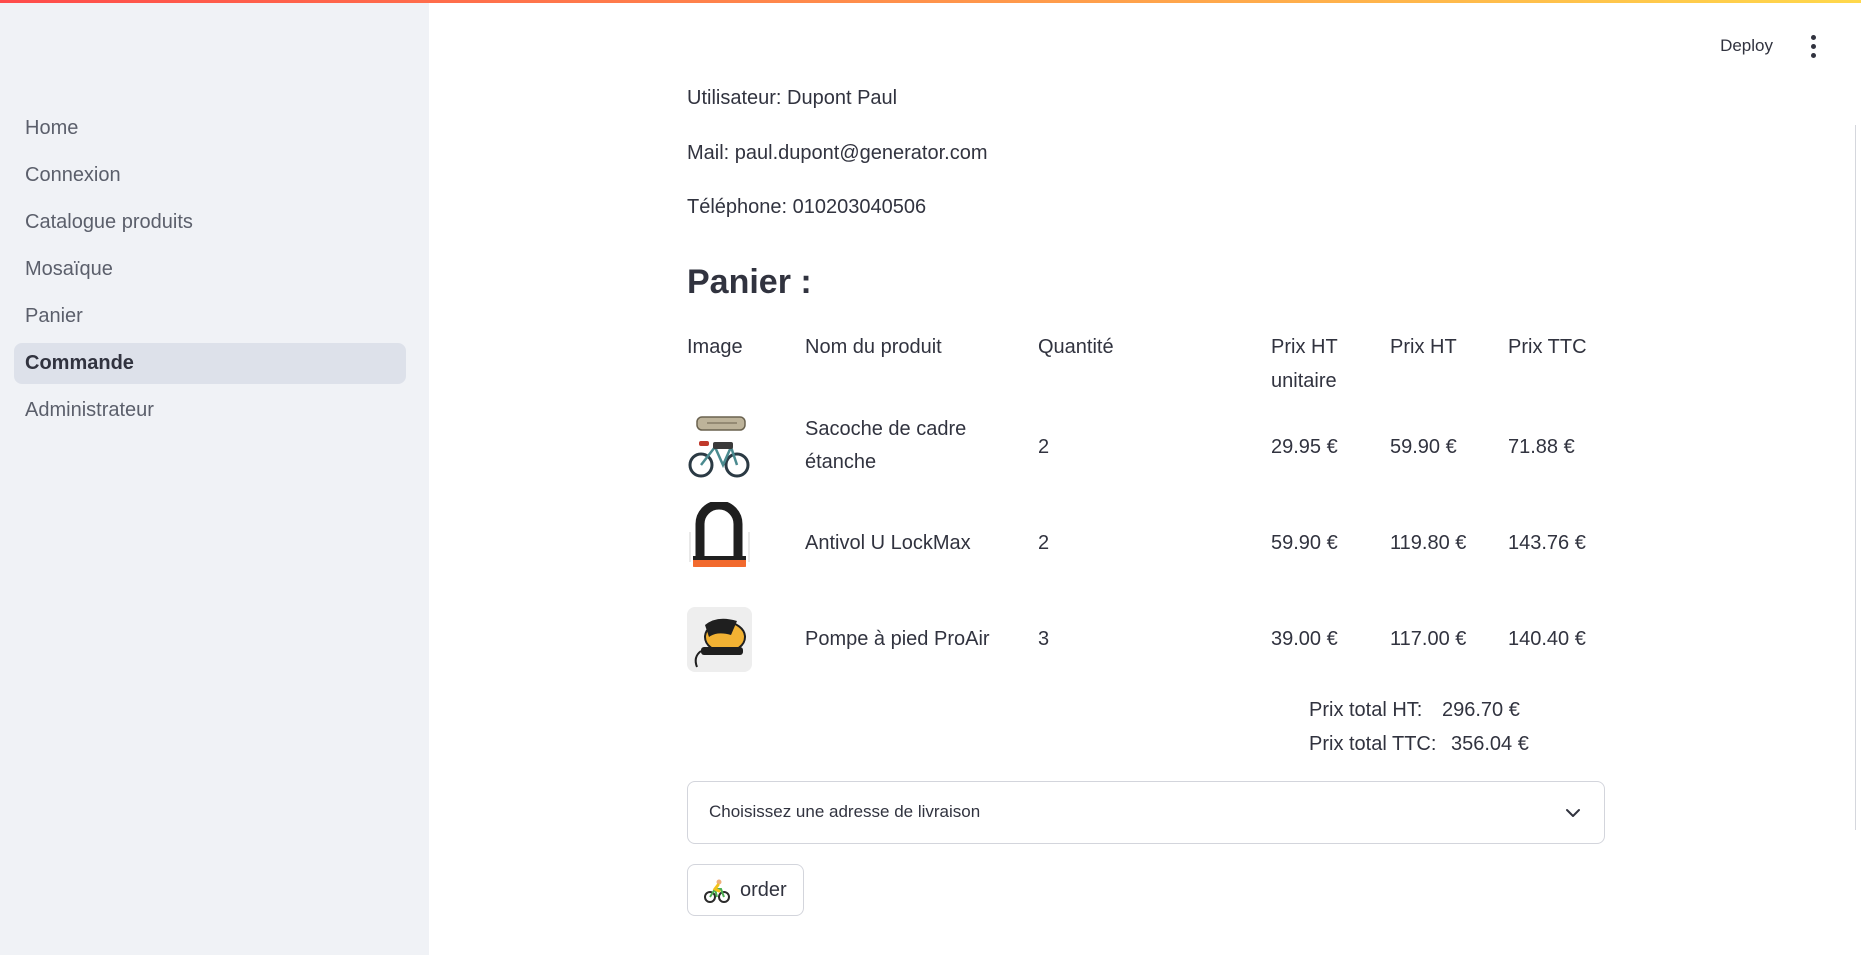 Image resolution: width=1861 pixels, height=955 pixels. Describe the element at coordinates (719, 534) in the screenshot. I see `u-lock-image` at that location.